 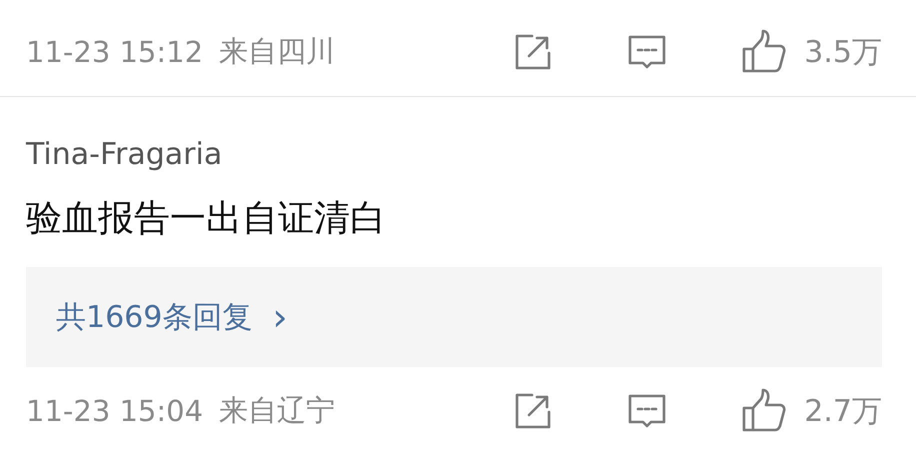 What do you see at coordinates (277, 51) in the screenshot?
I see `comment-location: 来自四川` at bounding box center [277, 51].